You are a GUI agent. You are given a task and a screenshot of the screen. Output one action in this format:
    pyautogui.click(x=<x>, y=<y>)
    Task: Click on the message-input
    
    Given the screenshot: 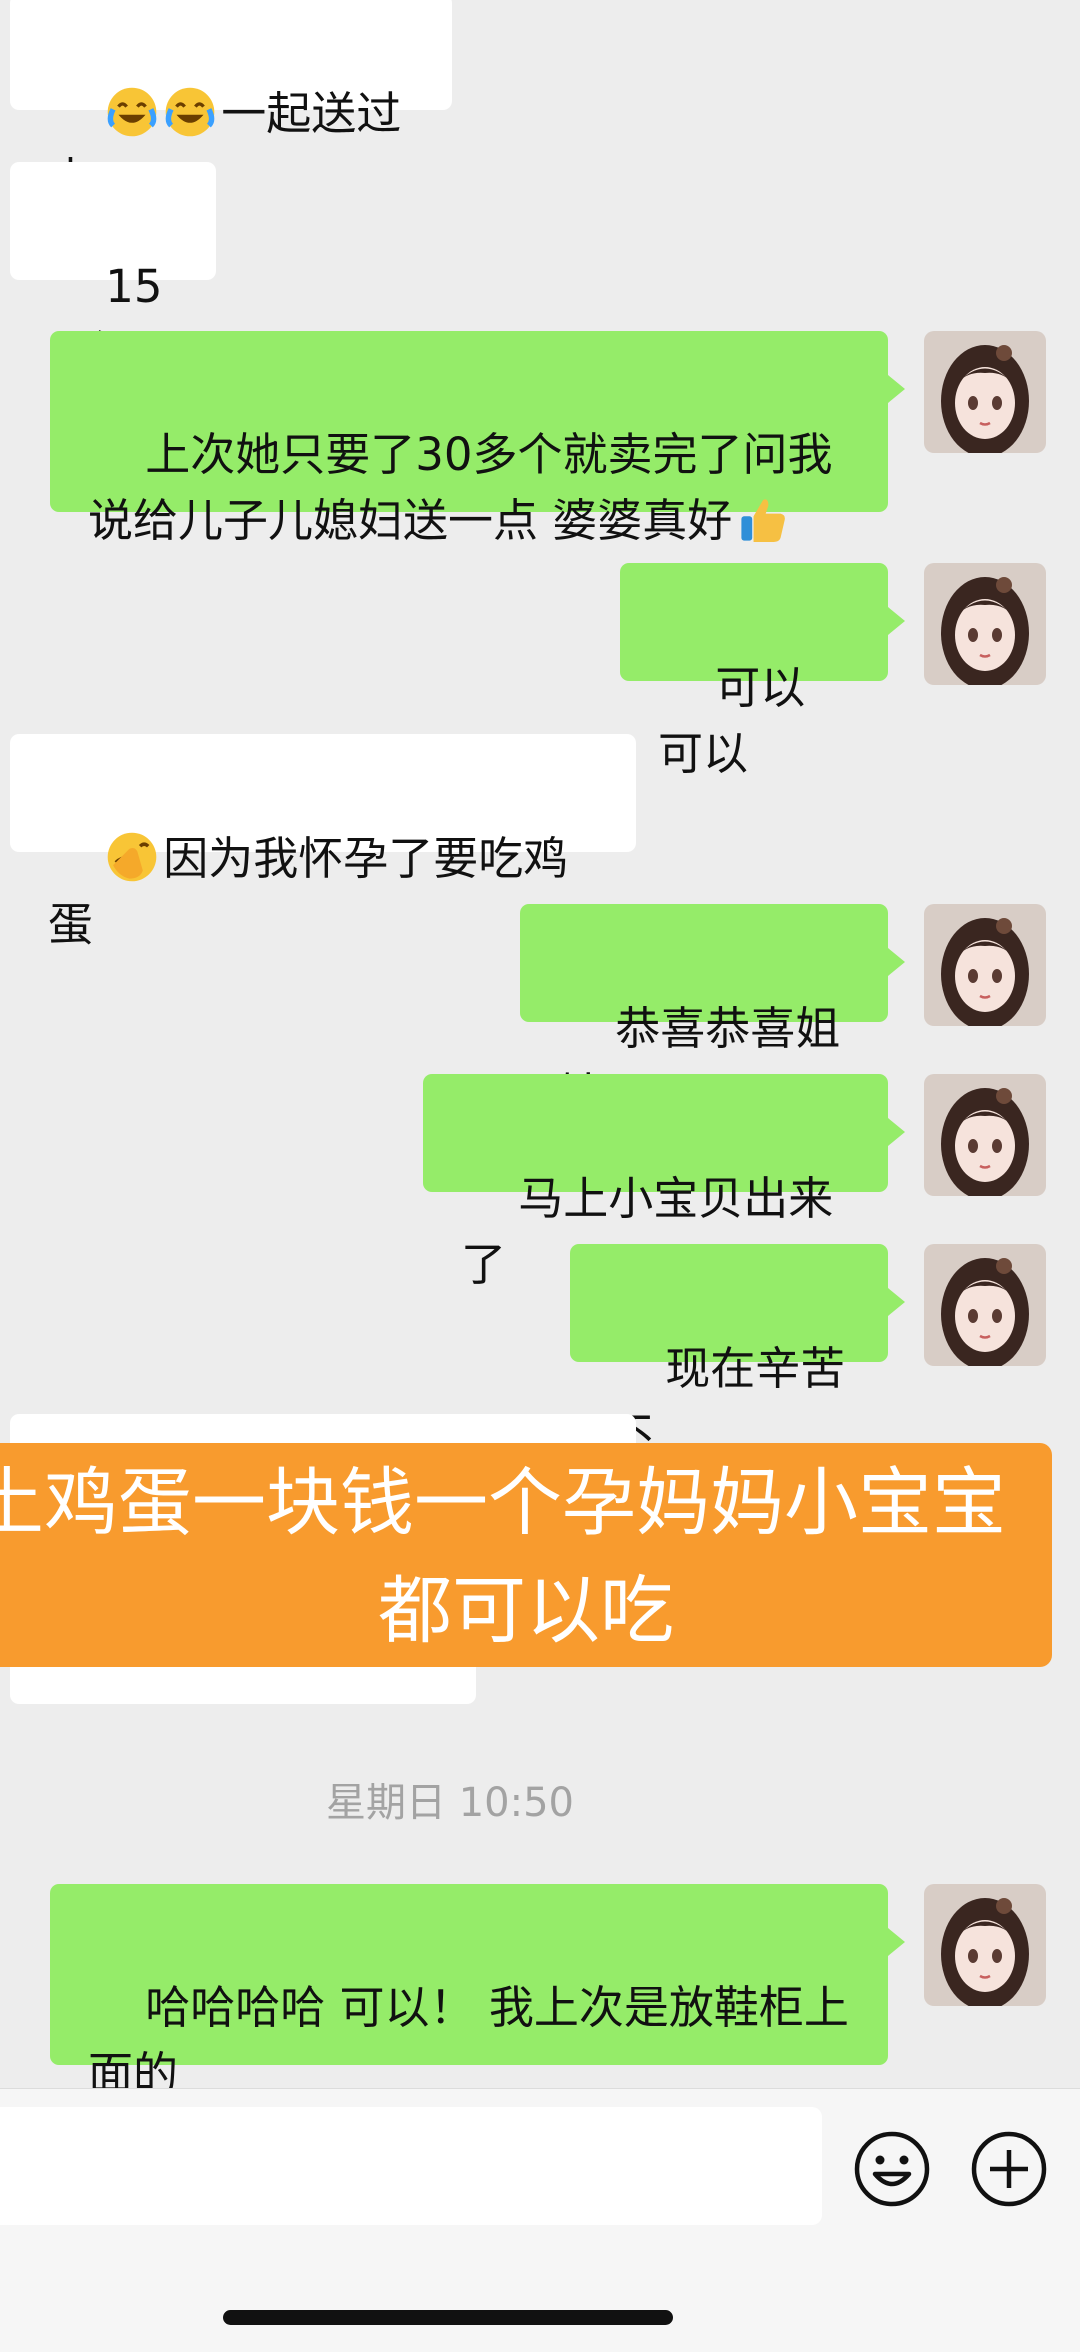 What is the action you would take?
    pyautogui.click(x=411, y=2166)
    